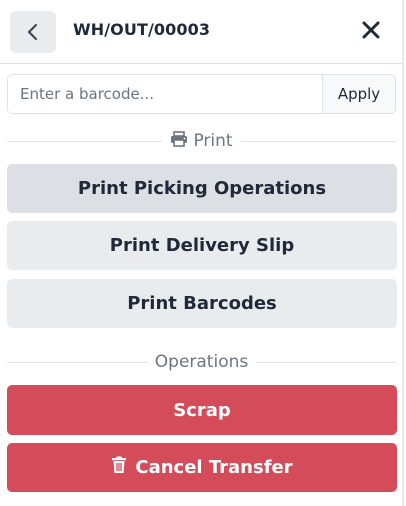 This screenshot has width=406, height=506. I want to click on printer-icon, so click(179, 141).